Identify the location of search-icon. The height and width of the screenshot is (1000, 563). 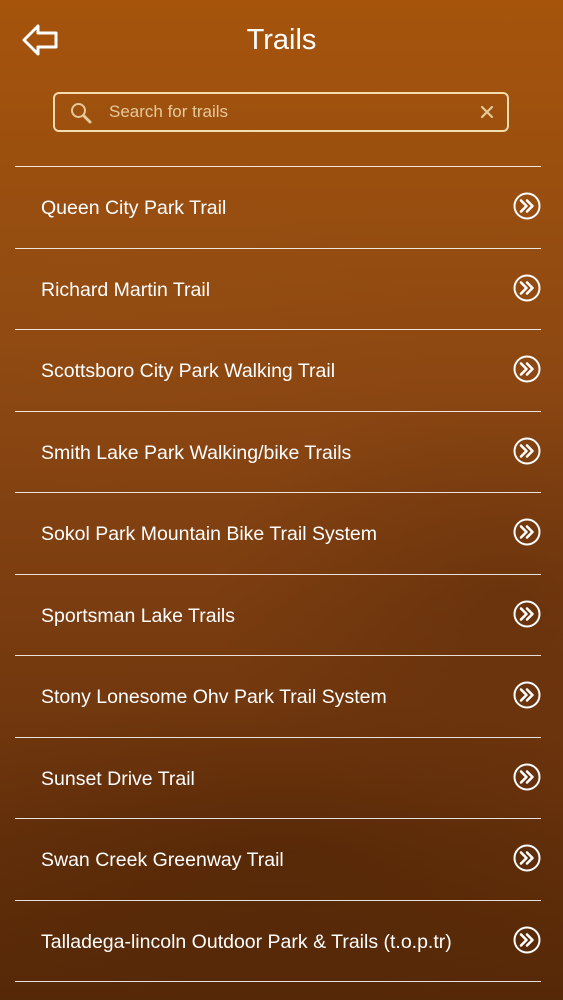
(81, 113).